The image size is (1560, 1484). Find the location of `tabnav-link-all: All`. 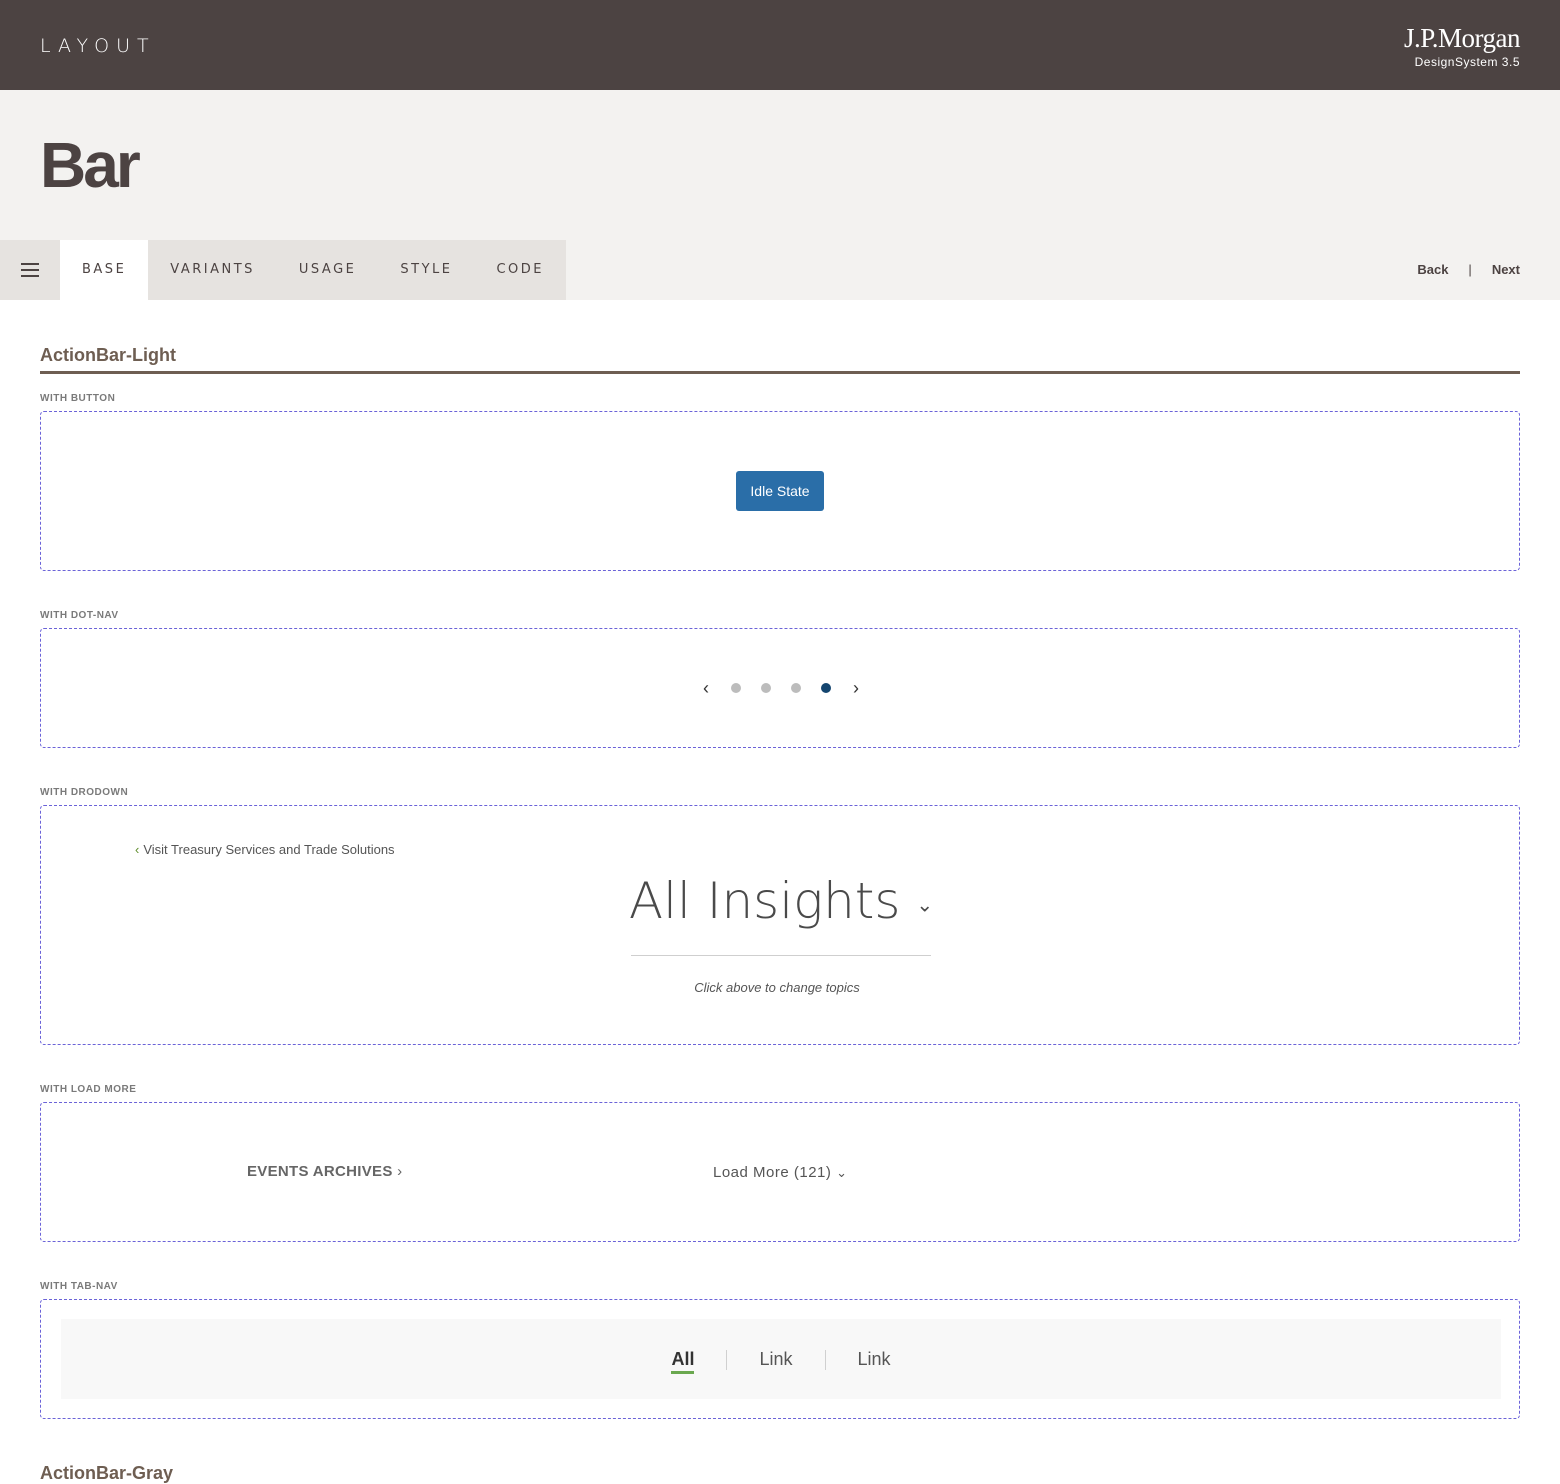

tabnav-link-all: All is located at coordinates (682, 1361).